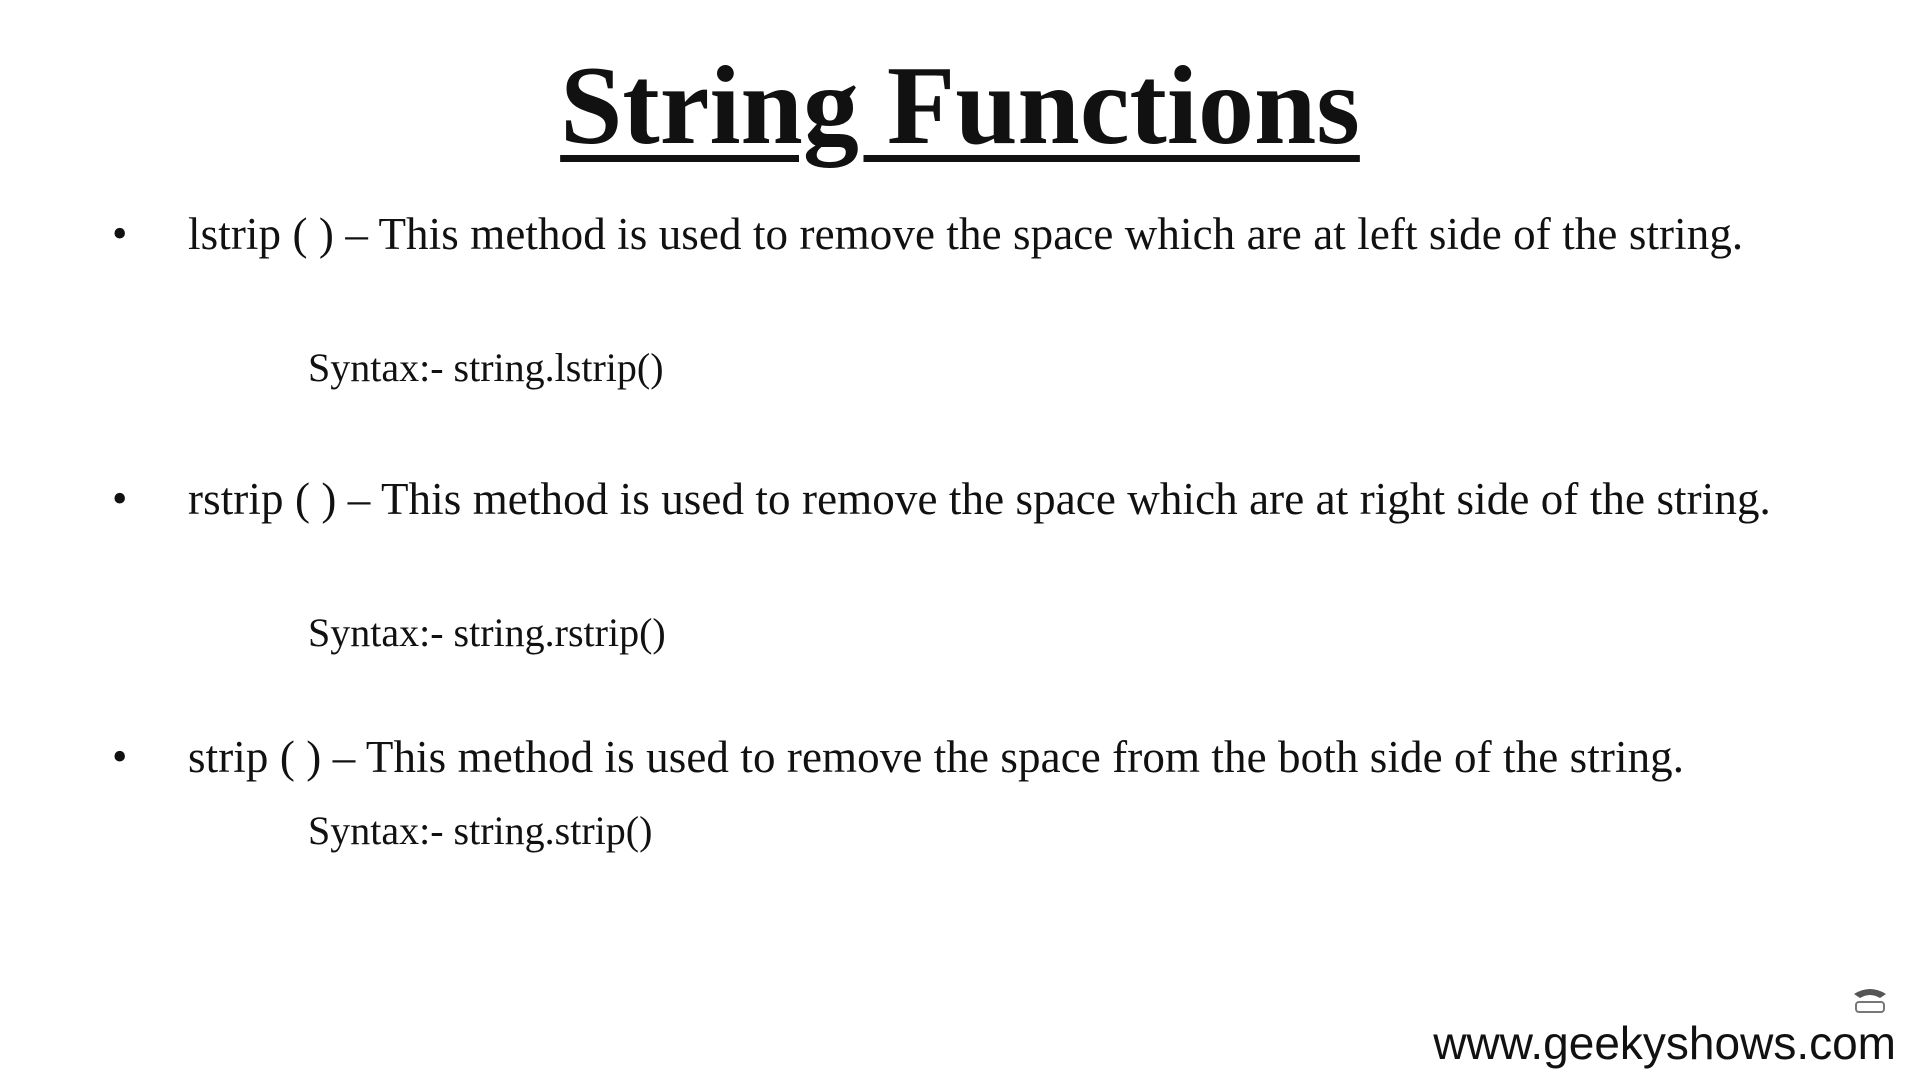  I want to click on lstrip-syntax: Syntax:- string.lstrip(), so click(486, 367).